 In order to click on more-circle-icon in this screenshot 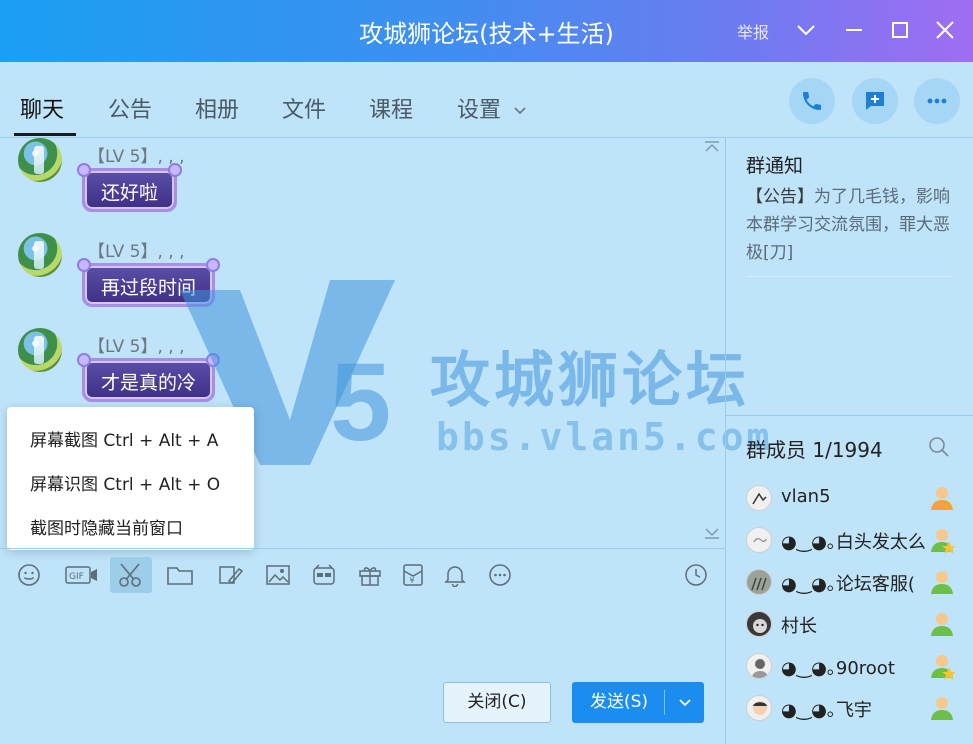, I will do `click(499, 575)`.